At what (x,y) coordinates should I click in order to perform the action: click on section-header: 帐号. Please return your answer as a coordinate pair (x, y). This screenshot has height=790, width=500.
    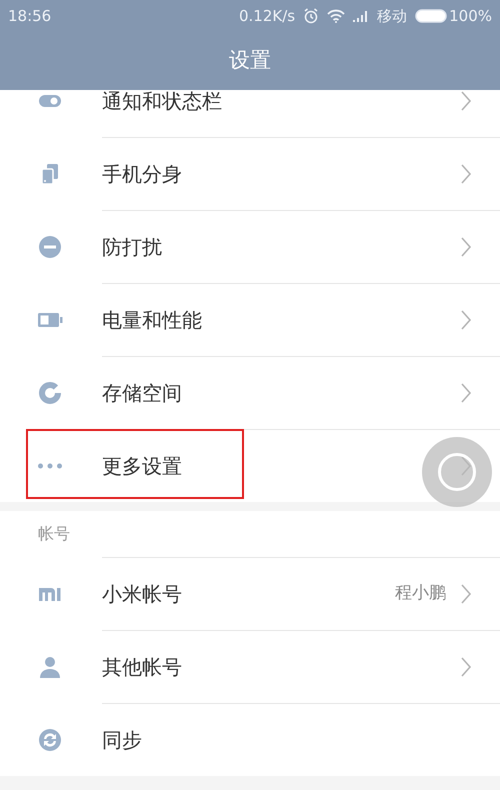
    Looking at the image, I should click on (54, 534).